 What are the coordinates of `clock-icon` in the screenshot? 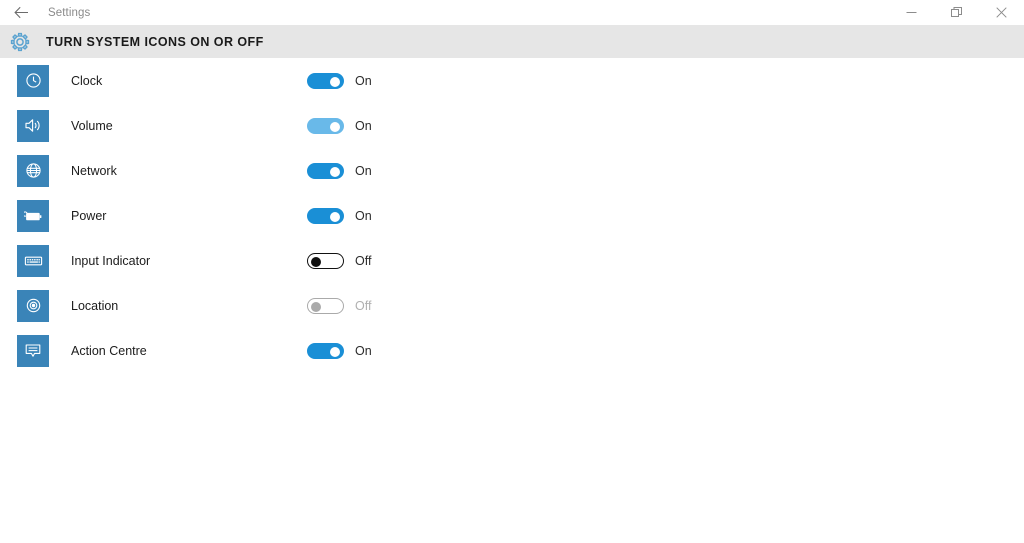 It's located at (33, 80).